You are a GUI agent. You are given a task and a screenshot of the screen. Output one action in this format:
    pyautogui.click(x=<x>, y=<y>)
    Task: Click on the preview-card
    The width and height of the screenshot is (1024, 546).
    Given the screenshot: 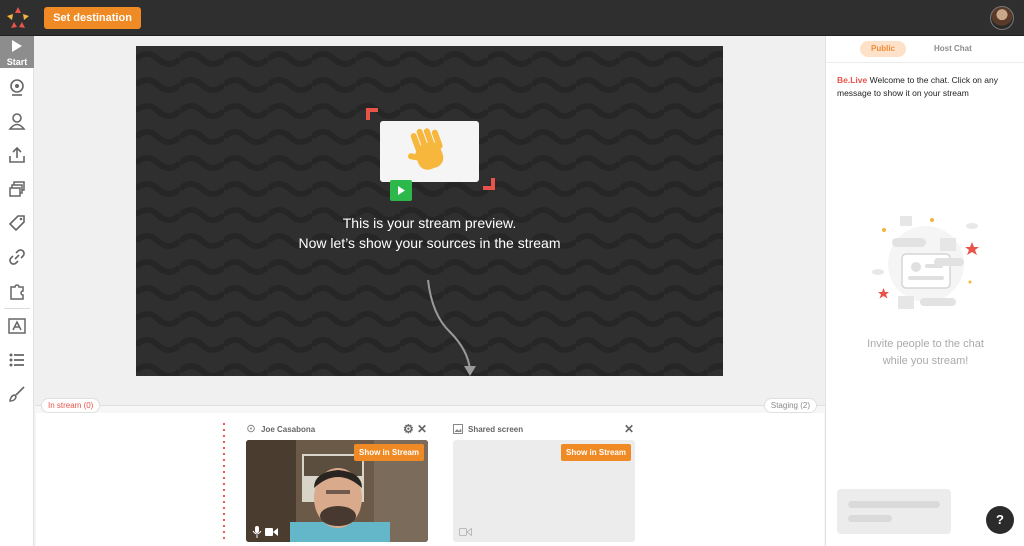 What is the action you would take?
    pyautogui.click(x=429, y=151)
    